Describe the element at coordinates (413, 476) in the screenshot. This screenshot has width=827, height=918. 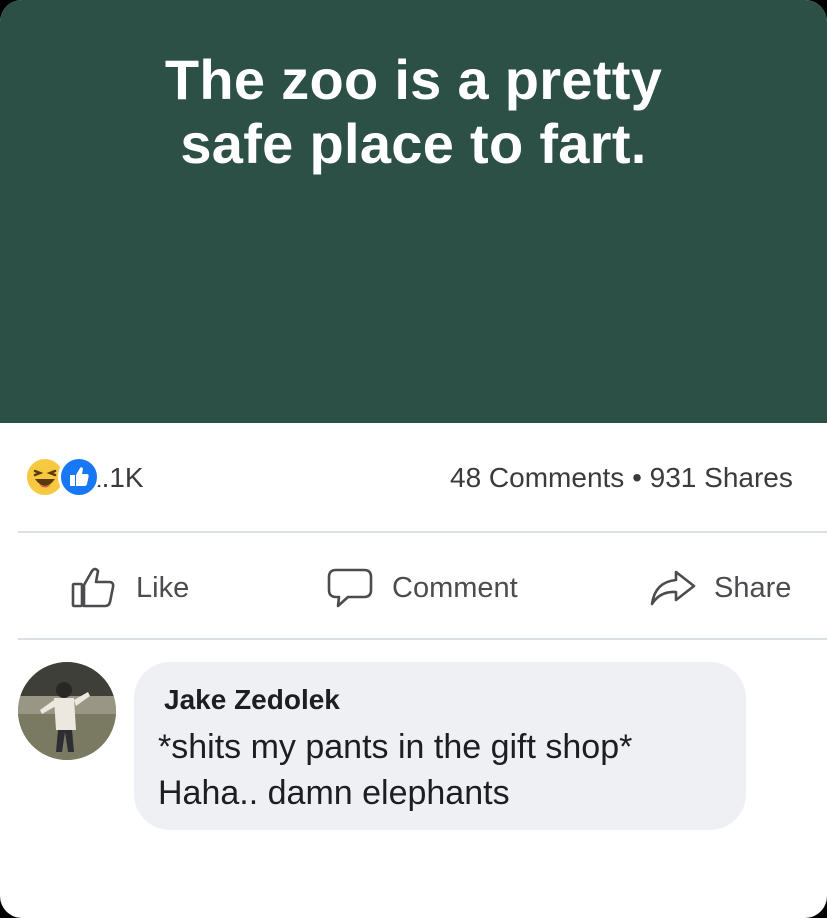
I see `reaction-stats-row: 1.1K 48 Comments • 931 Shares` at that location.